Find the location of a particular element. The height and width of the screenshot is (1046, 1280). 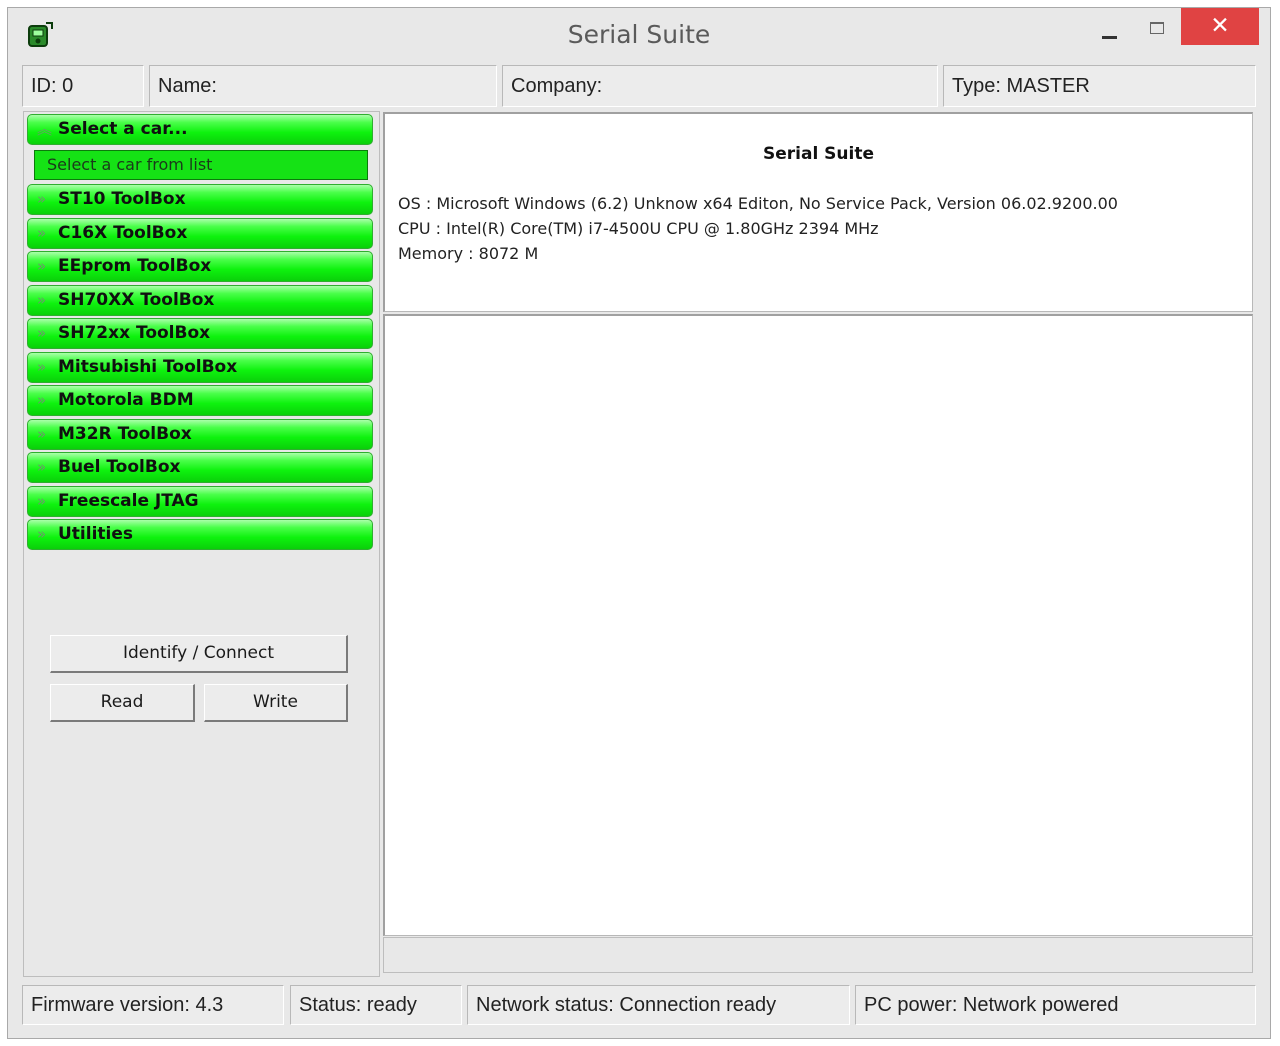

close-button: ✕ is located at coordinates (1220, 26).